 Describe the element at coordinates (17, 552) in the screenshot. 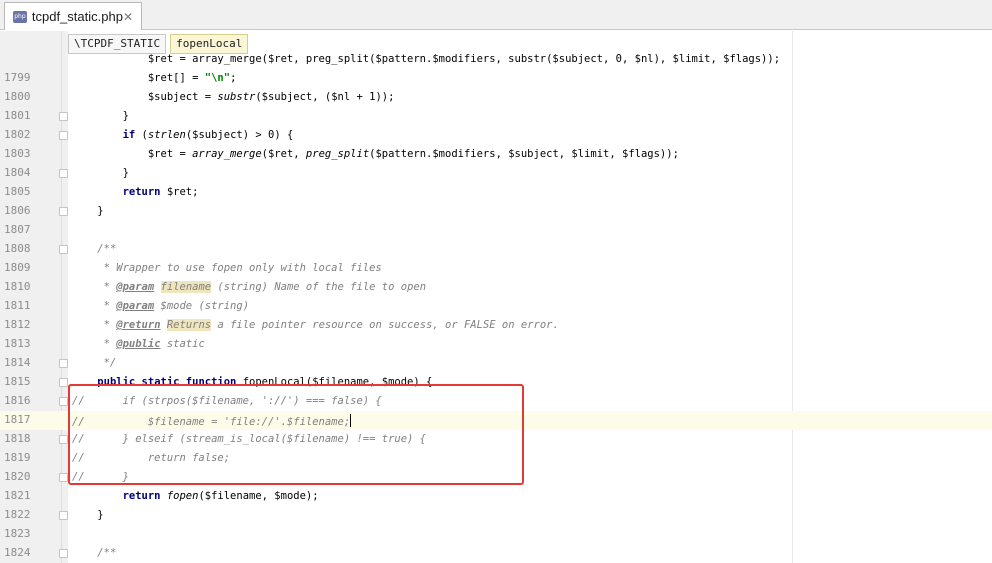

I see `line-number: 1824` at that location.